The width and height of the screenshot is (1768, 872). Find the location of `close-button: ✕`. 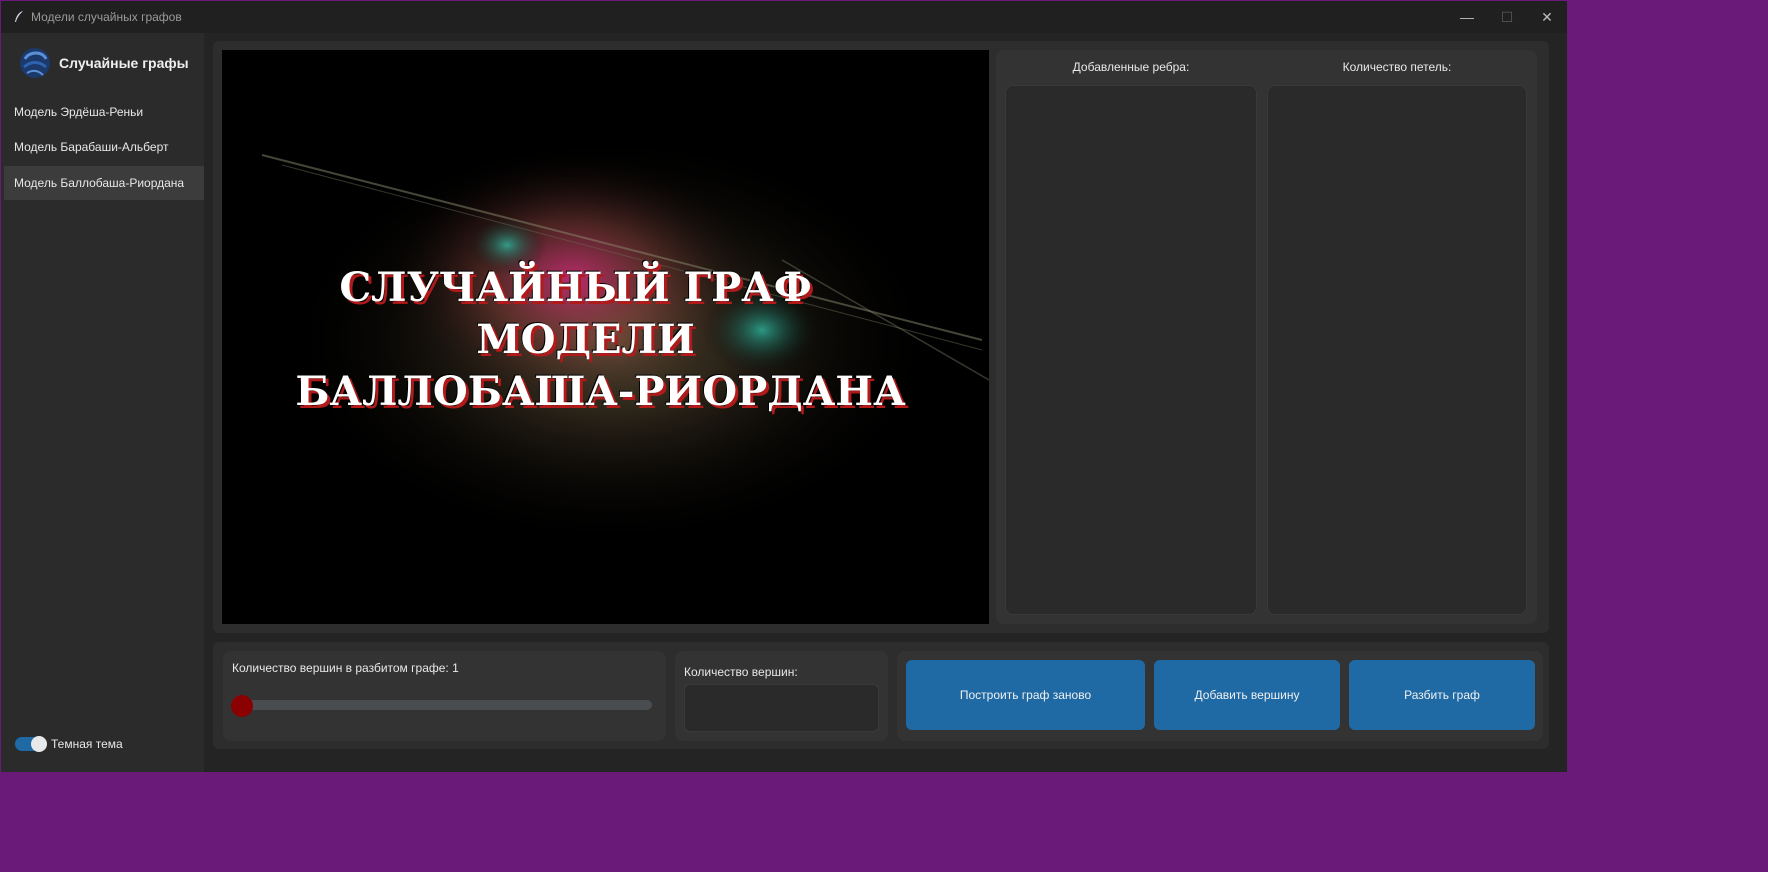

close-button: ✕ is located at coordinates (1547, 17).